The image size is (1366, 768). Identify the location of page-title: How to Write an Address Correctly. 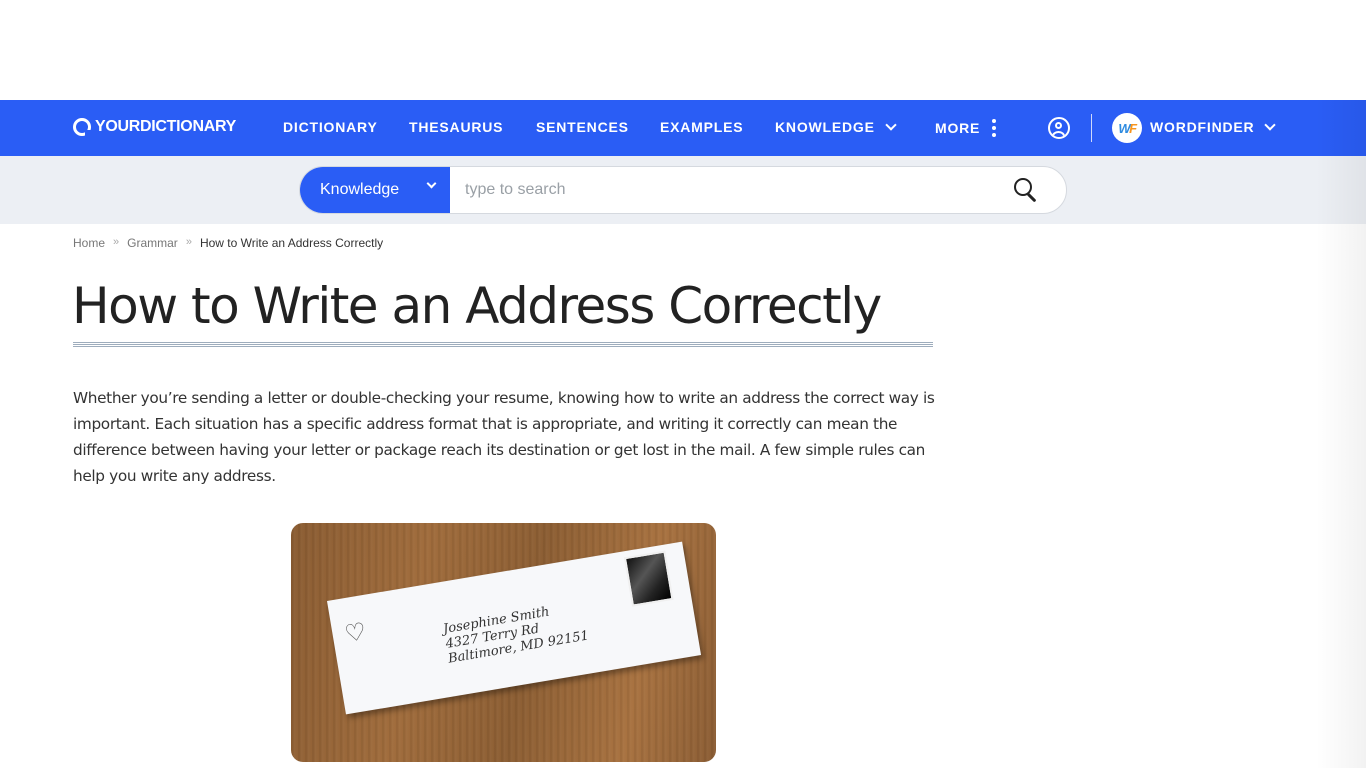
(477, 306).